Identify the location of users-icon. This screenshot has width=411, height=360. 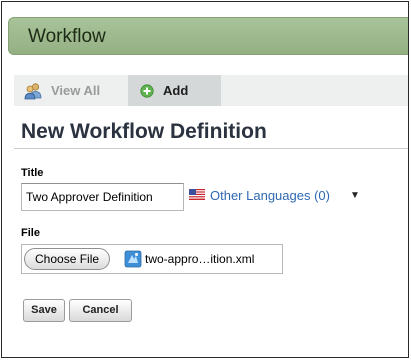
(33, 91).